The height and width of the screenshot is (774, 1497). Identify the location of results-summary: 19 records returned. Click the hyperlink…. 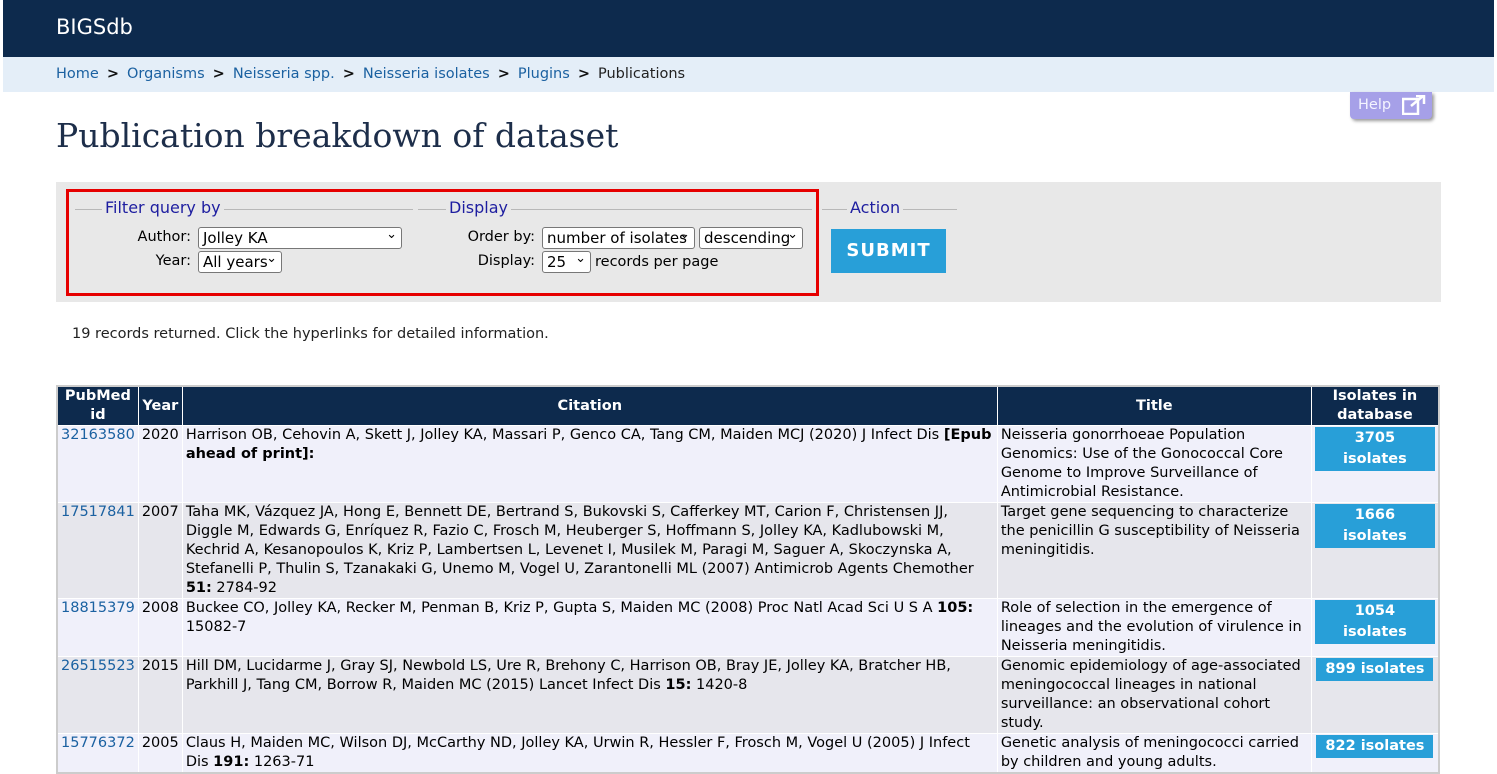
(310, 334).